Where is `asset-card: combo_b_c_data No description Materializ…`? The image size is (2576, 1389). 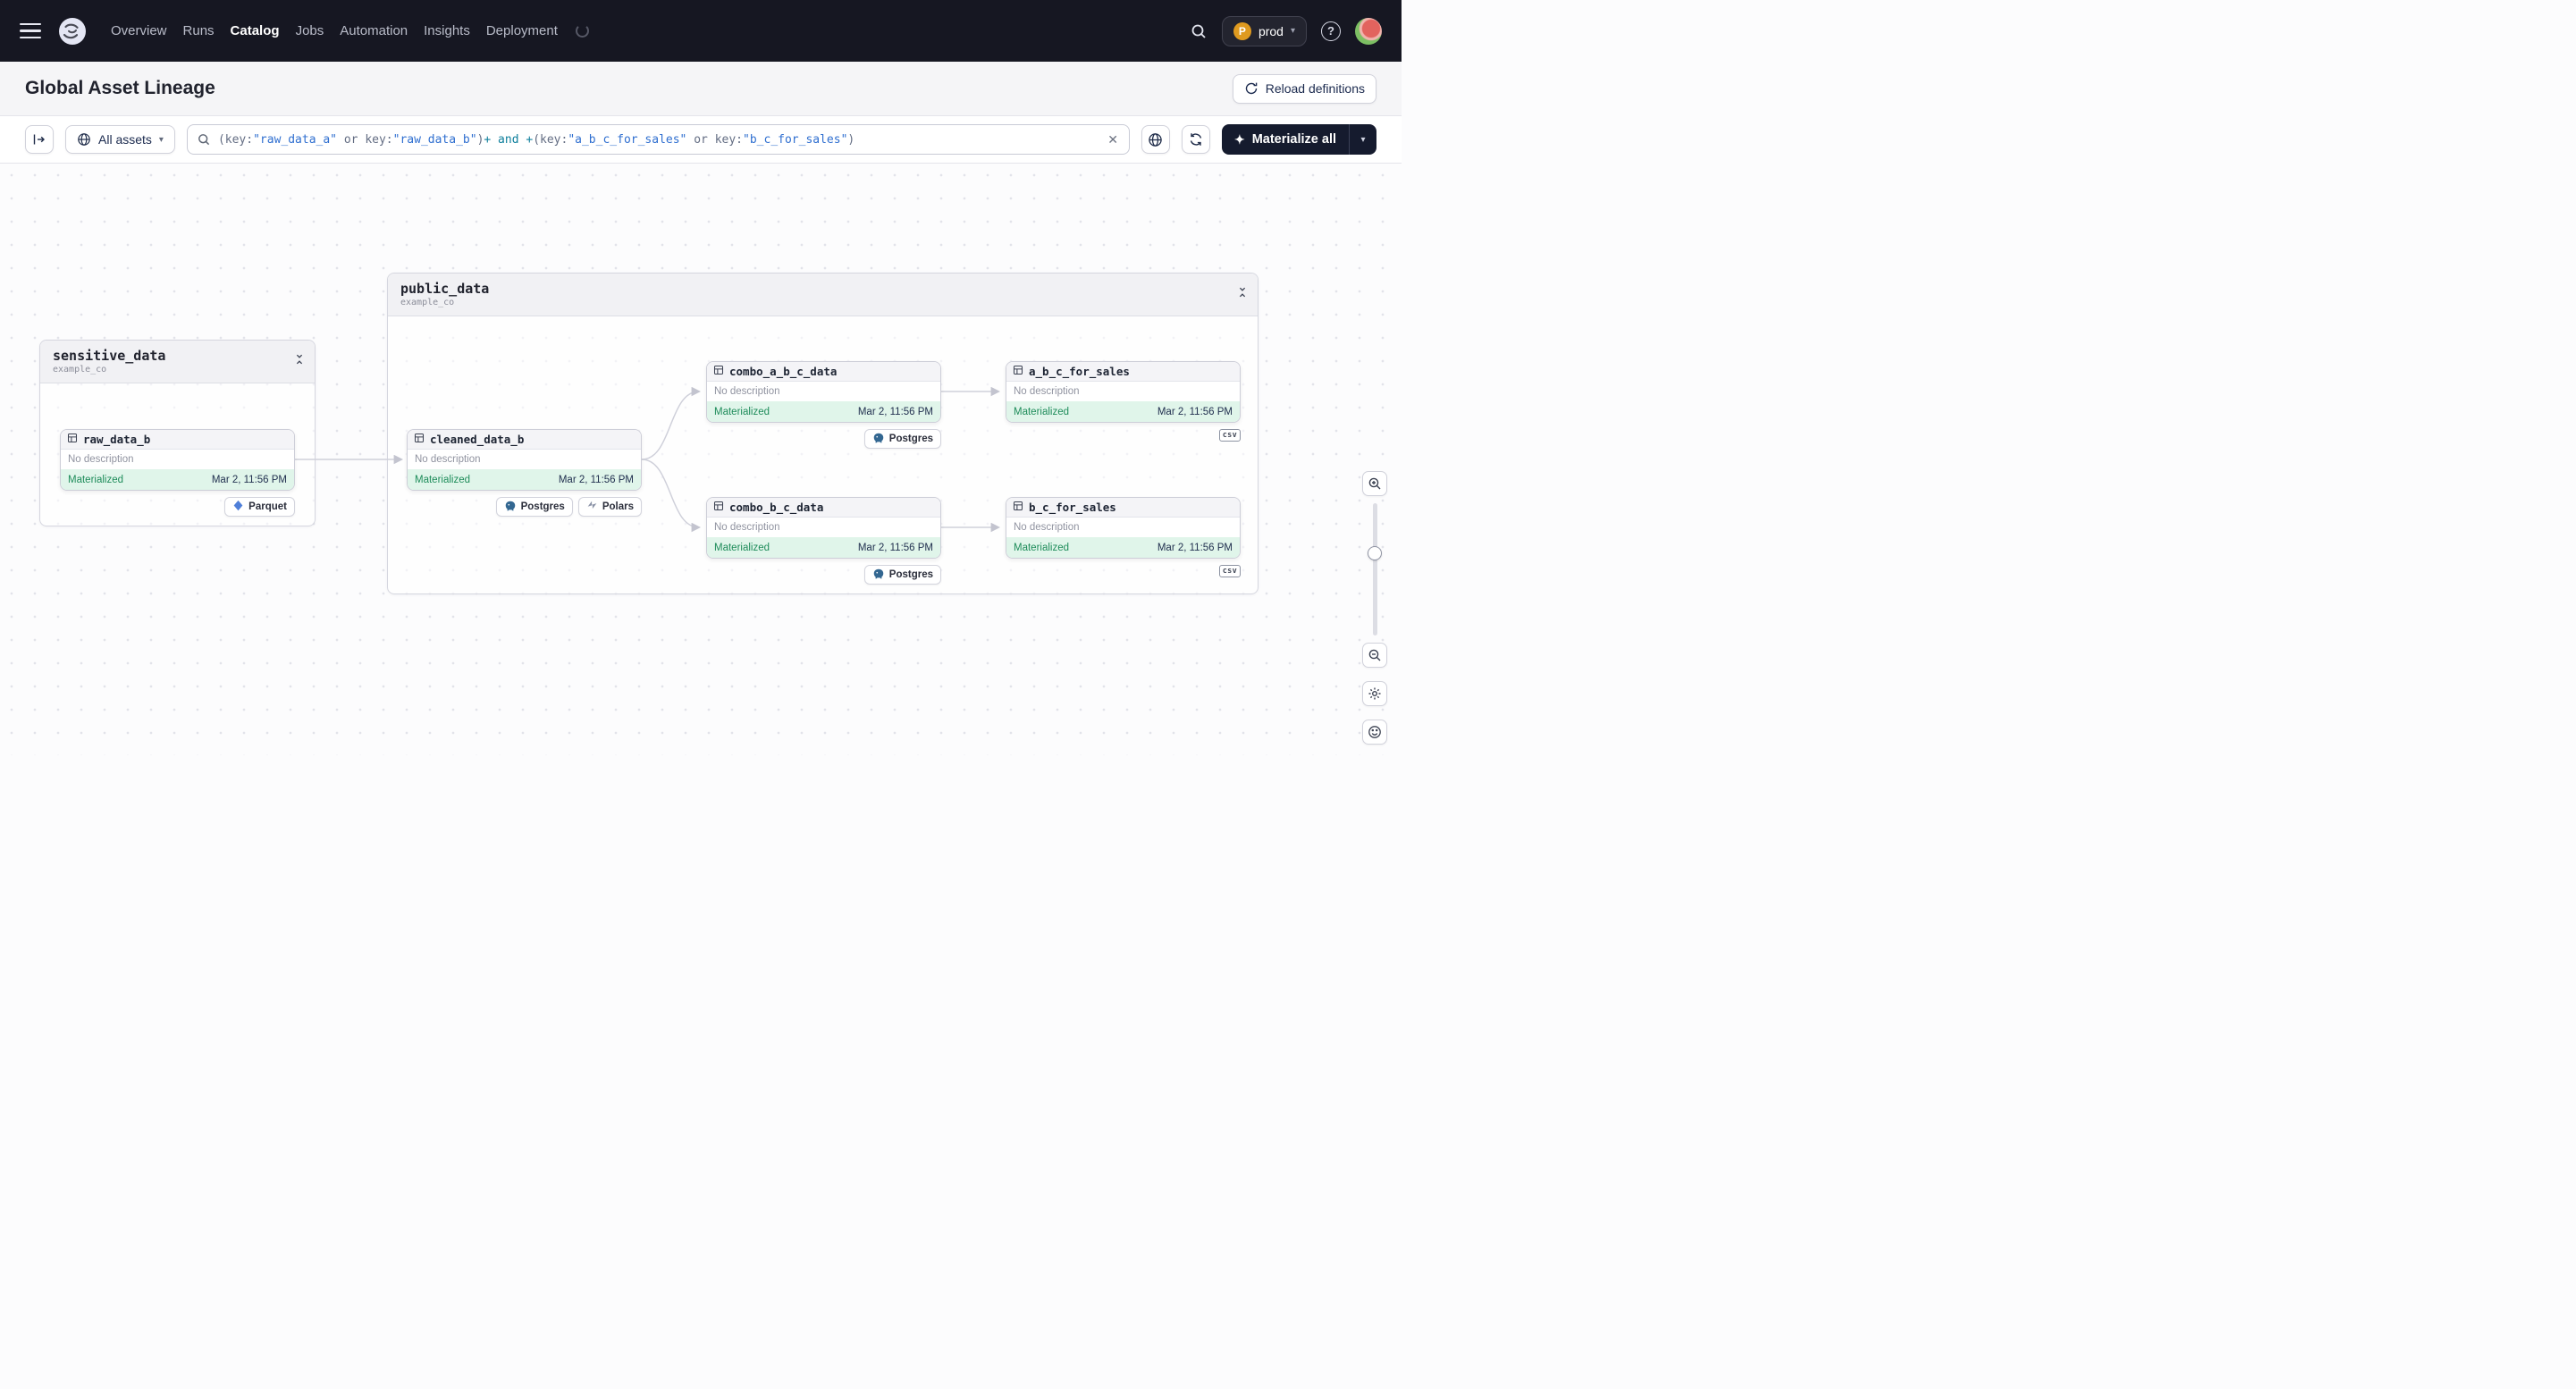 asset-card: combo_b_c_data No description Materializ… is located at coordinates (824, 528).